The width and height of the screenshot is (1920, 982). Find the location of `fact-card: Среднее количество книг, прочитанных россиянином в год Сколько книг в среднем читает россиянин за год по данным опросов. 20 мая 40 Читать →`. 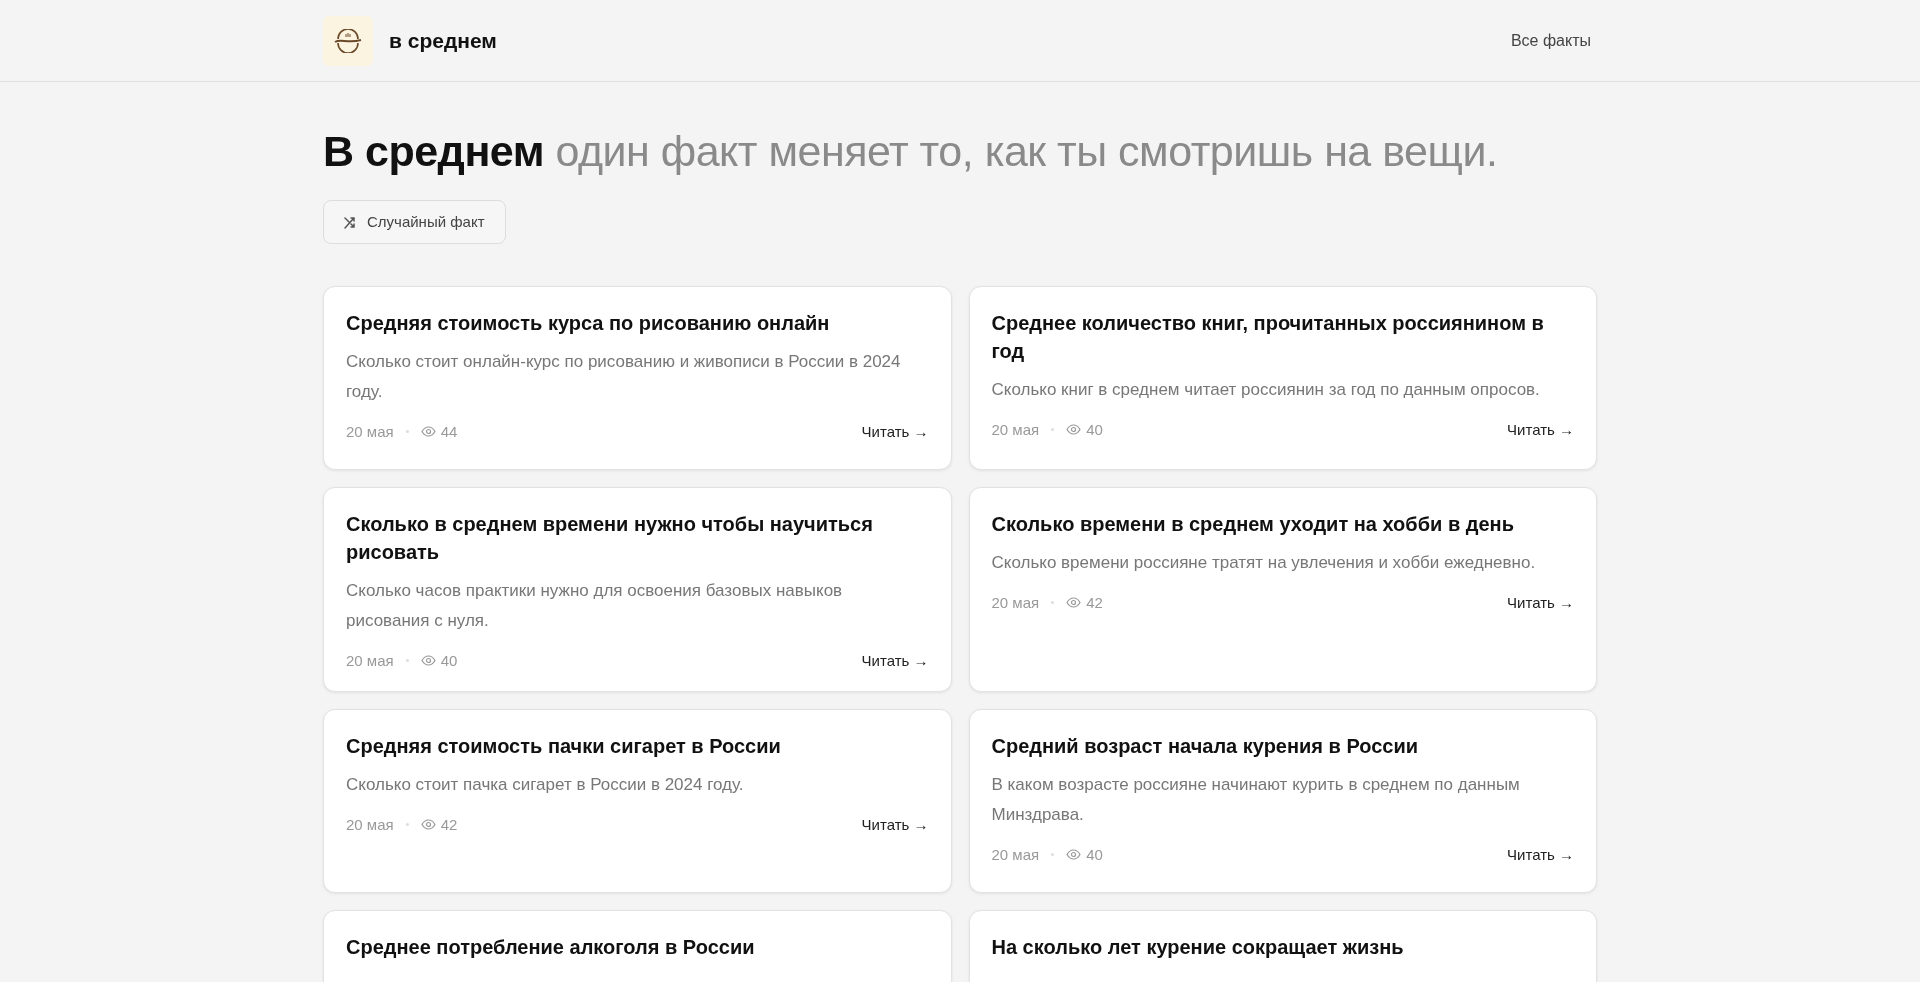

fact-card: Среднее количество книг, прочитанных россиянином в год Сколько книг в среднем читает россиянин за год по данным опросов. 20 мая 40 Читать → is located at coordinates (1282, 377).